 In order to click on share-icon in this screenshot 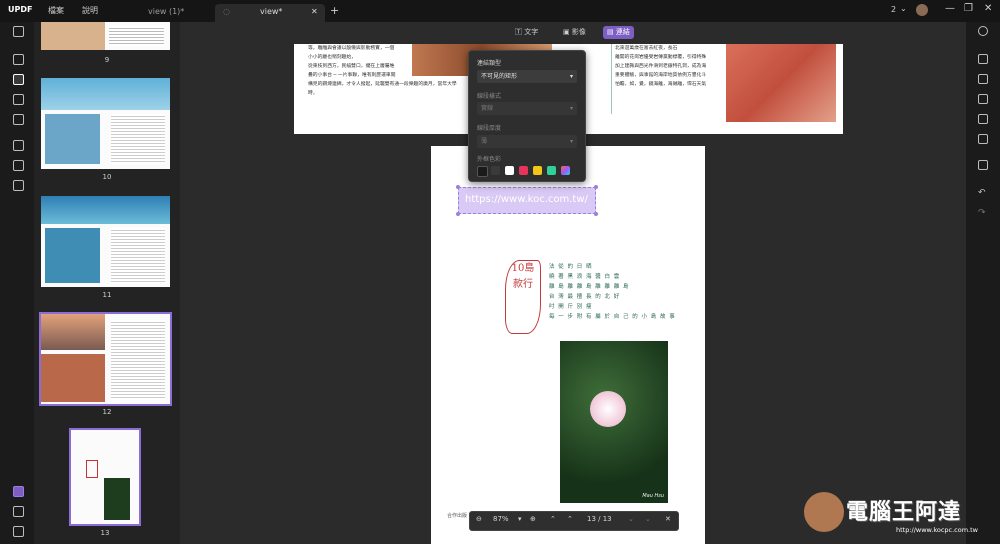, I will do `click(983, 139)`.